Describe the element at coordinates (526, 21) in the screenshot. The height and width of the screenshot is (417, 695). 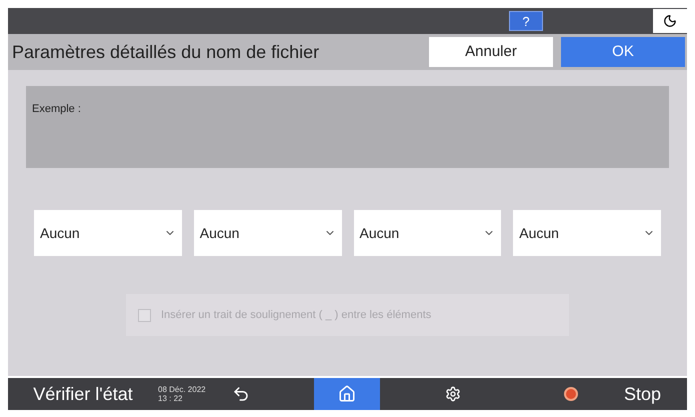
I see `help-button: ?` at that location.